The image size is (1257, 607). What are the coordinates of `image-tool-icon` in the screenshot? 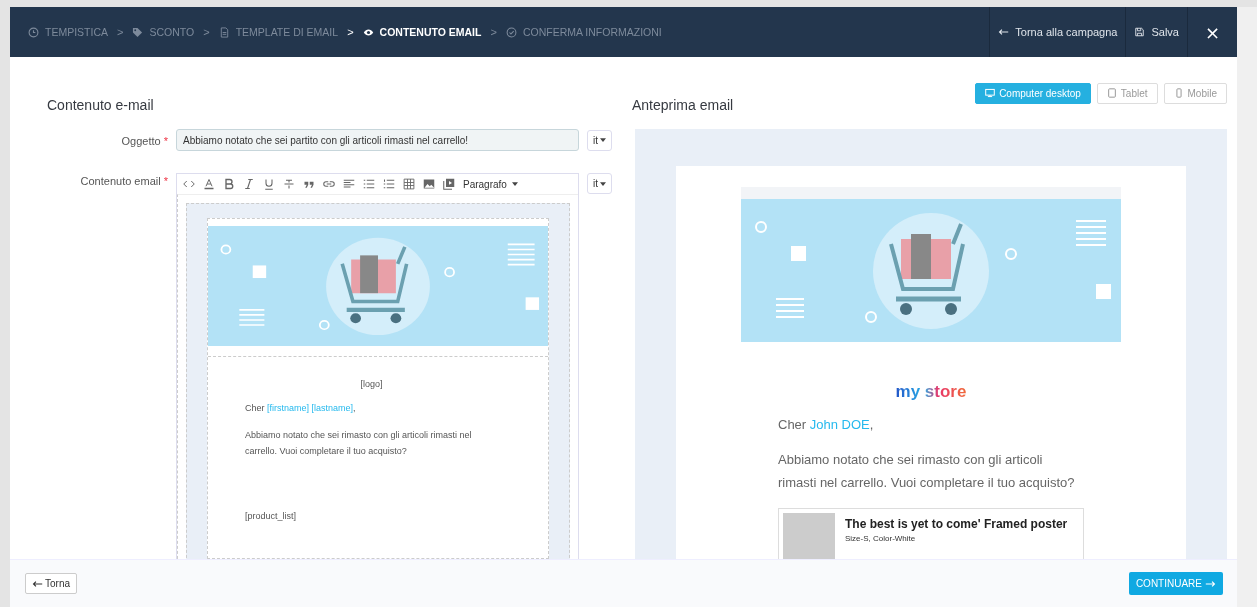 It's located at (429, 184).